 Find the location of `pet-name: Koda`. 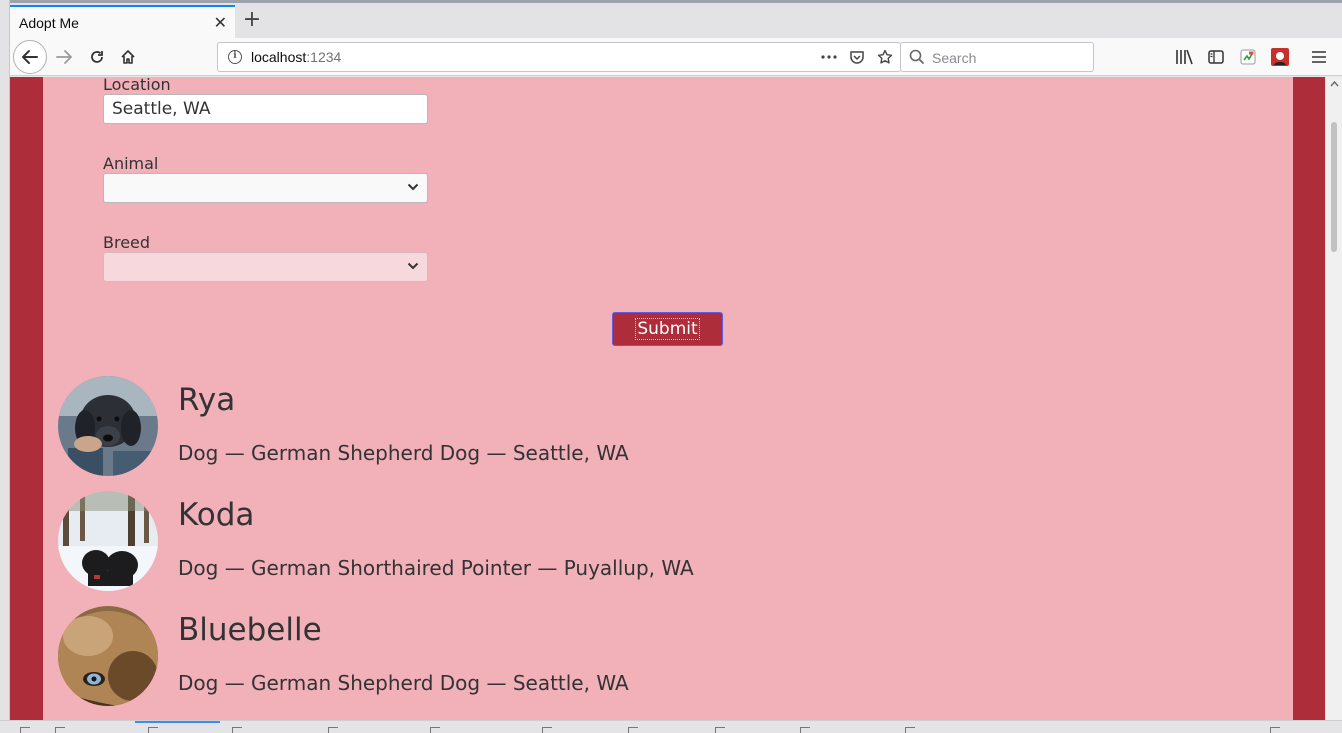

pet-name: Koda is located at coordinates (216, 515).